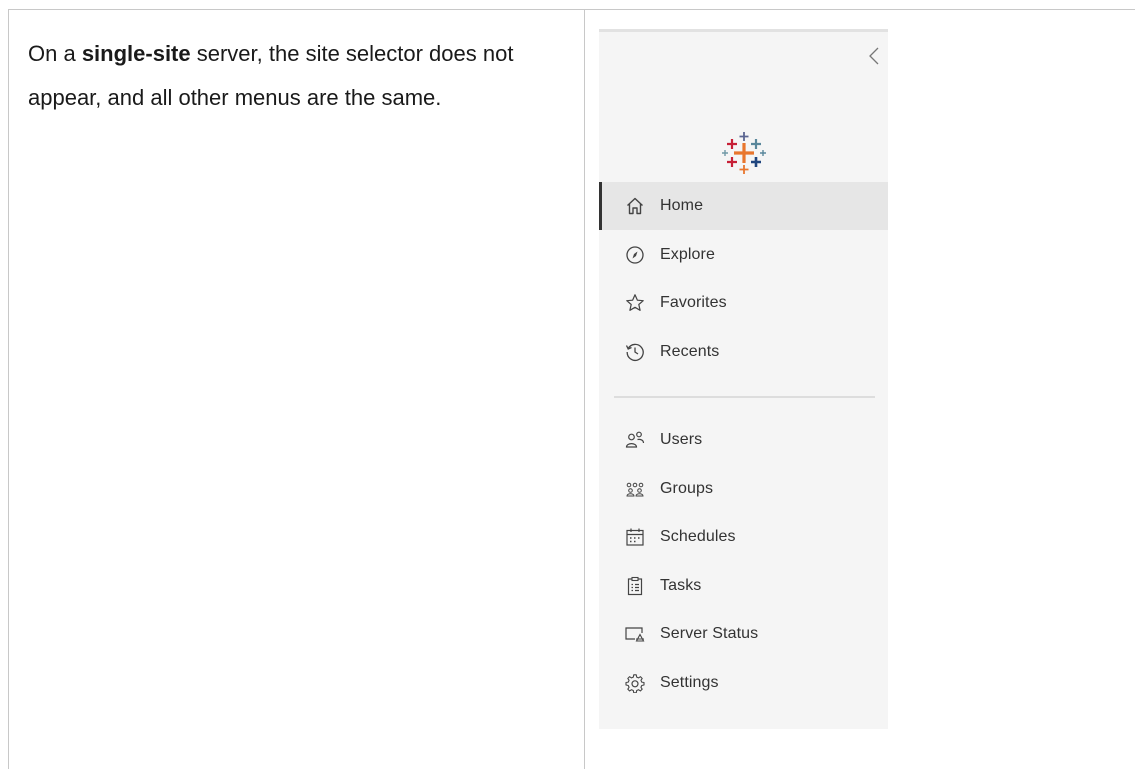 This screenshot has height=769, width=1143. Describe the element at coordinates (682, 205) in the screenshot. I see `nav-item-label: Home` at that location.